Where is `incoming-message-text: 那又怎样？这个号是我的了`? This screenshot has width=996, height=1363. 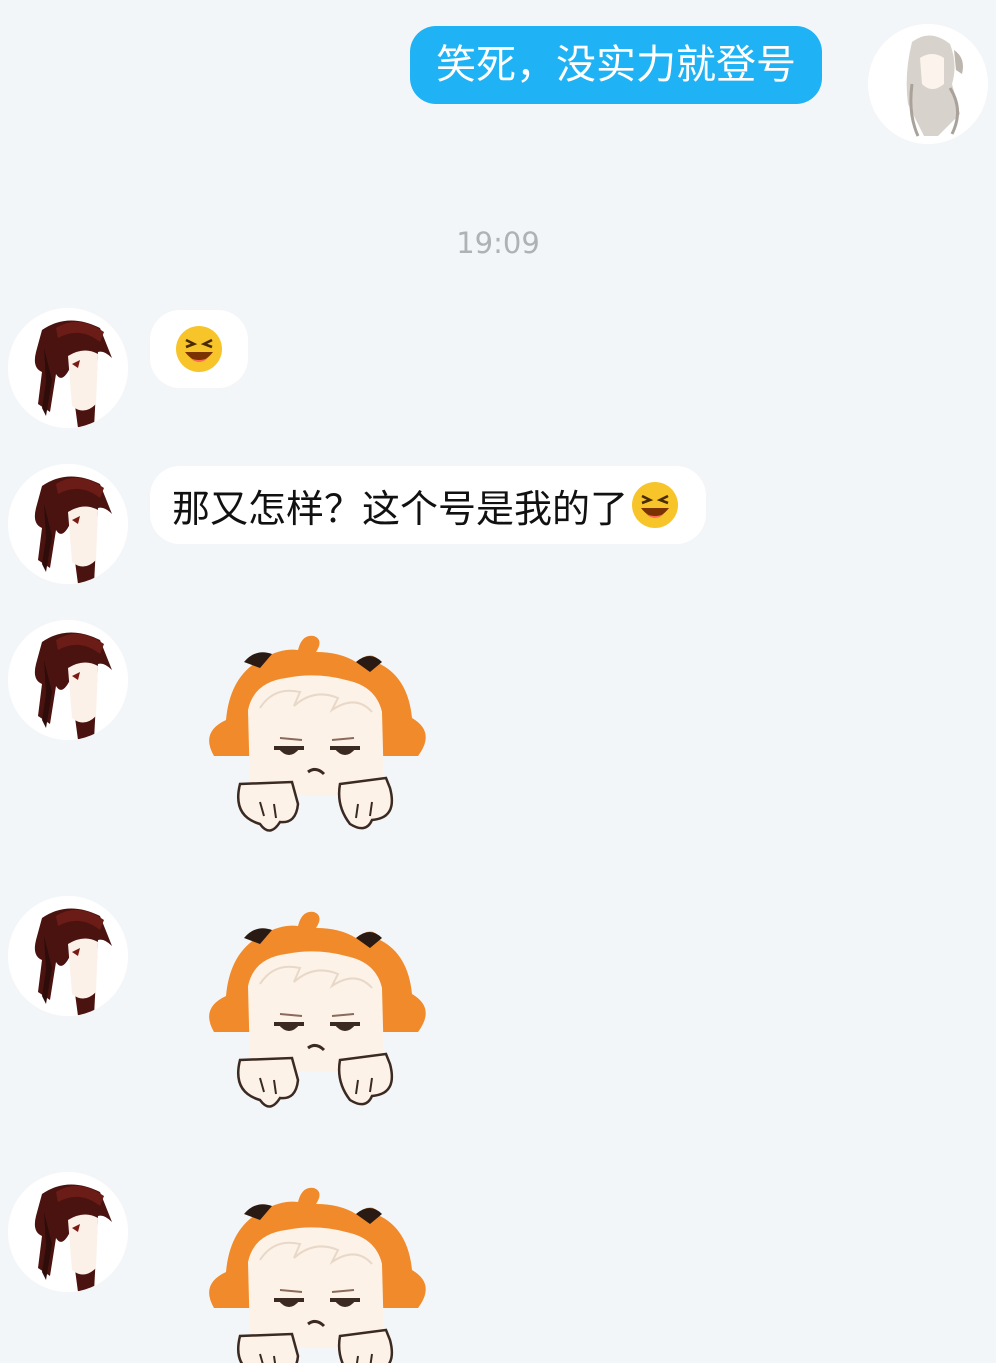
incoming-message-text: 那又怎样？这个号是我的了 is located at coordinates (400, 508).